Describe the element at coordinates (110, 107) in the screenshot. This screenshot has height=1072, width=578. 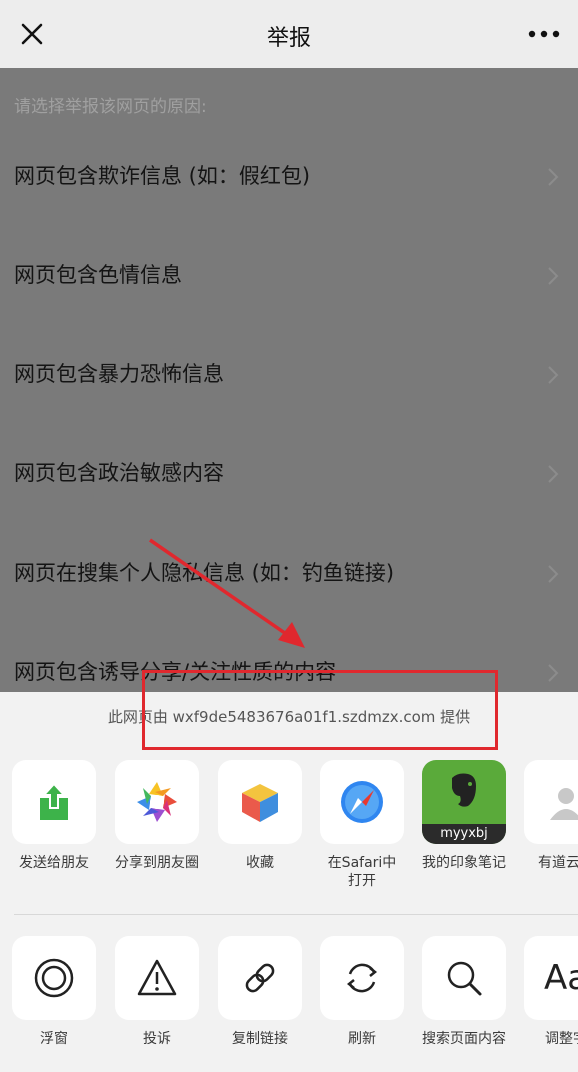
I see `reason-prompt: 请选择举报该网页的原因:` at that location.